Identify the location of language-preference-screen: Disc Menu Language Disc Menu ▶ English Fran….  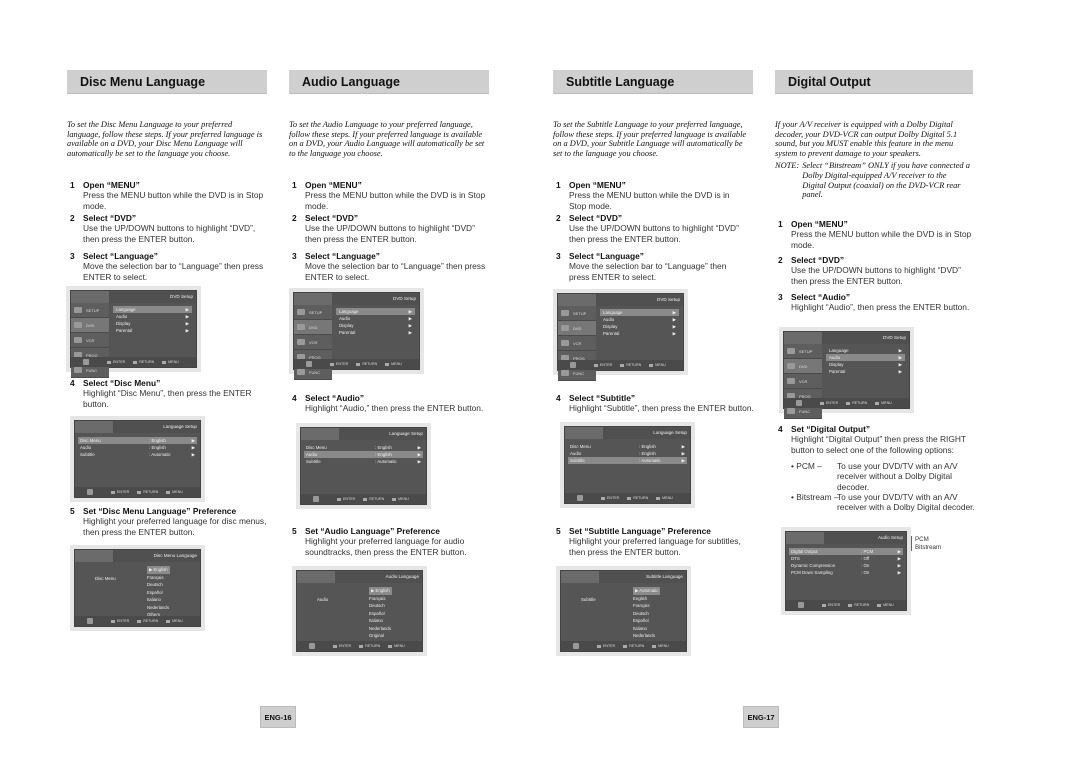
(137, 588).